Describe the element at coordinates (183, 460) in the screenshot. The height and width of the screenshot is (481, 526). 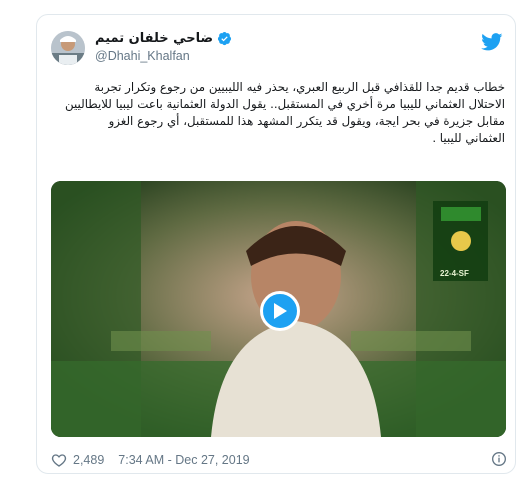
I see `tweet-timestamp: 7:34 AM - Dec 27, 2019` at that location.